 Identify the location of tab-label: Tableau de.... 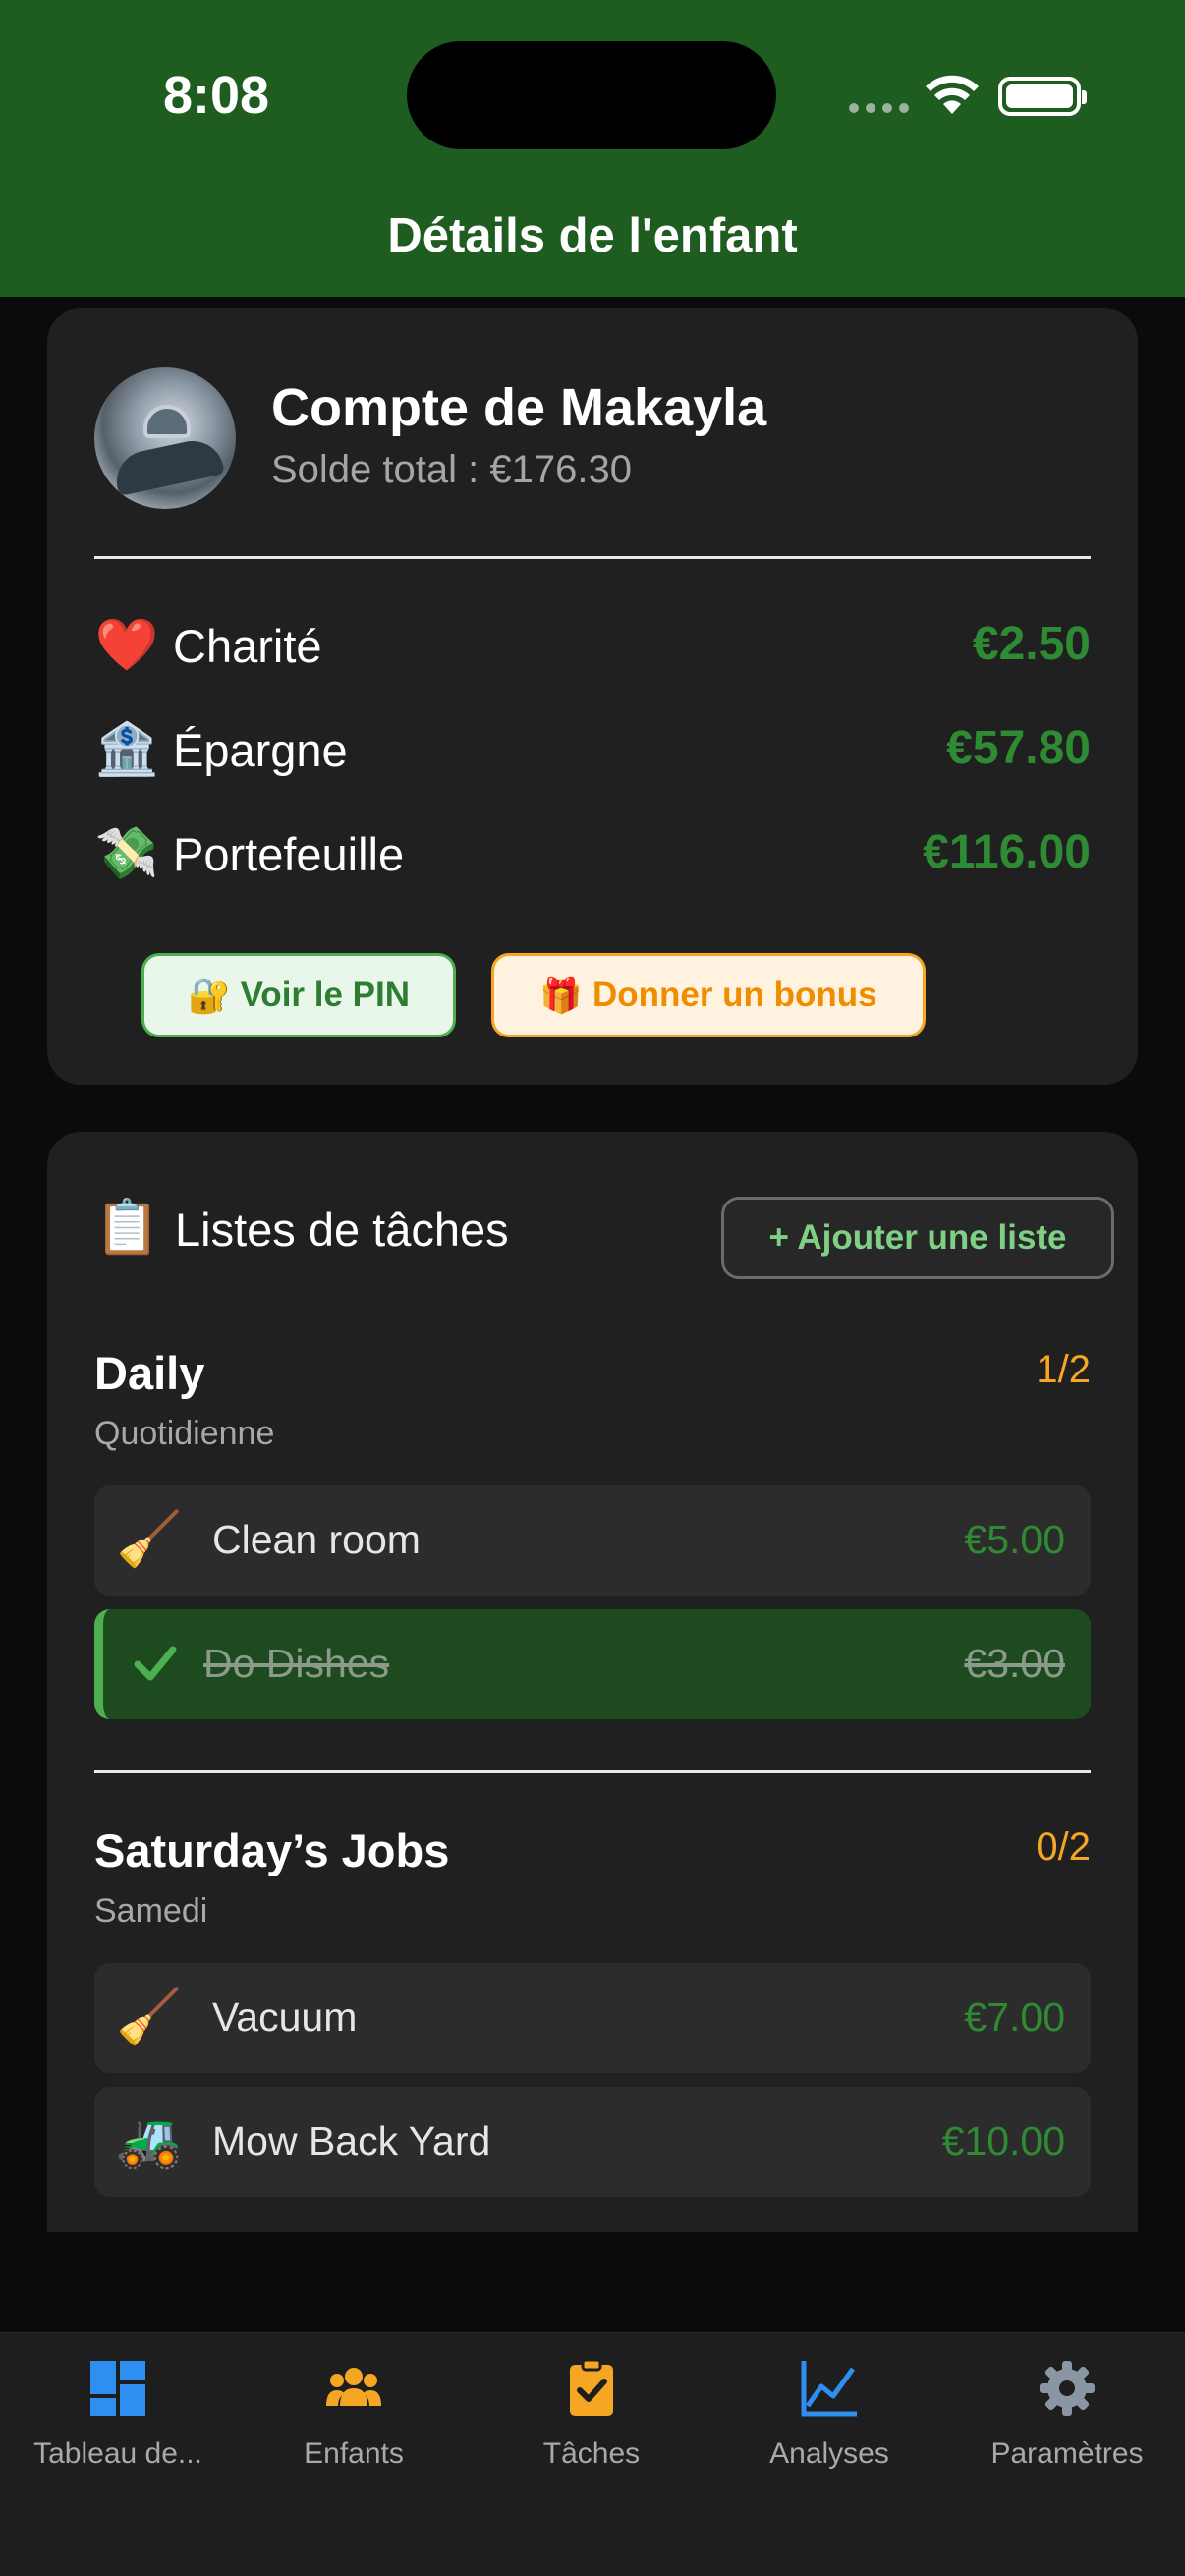
(118, 2453).